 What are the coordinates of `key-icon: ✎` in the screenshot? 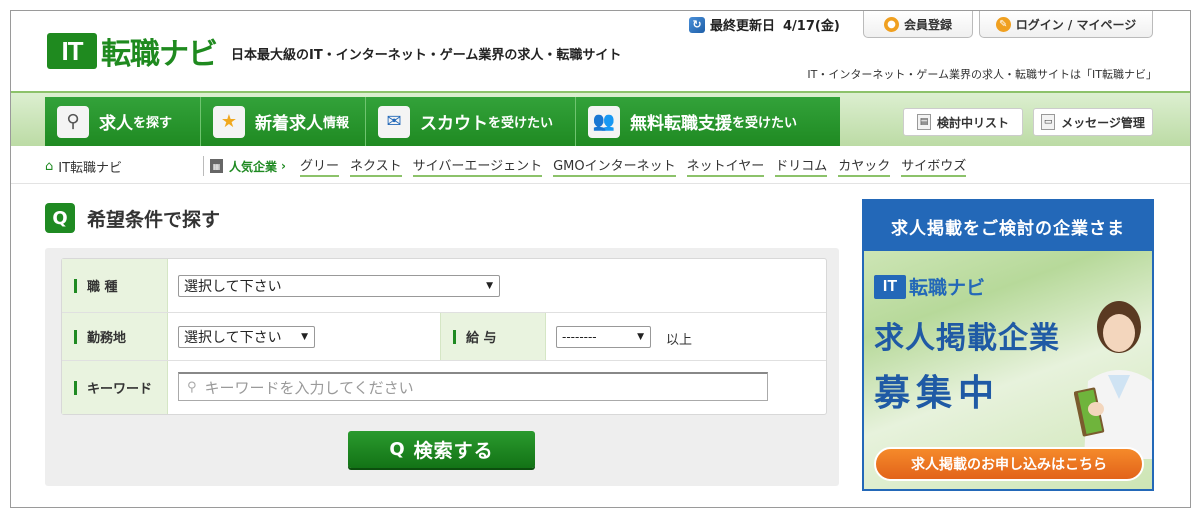 It's located at (1003, 24).